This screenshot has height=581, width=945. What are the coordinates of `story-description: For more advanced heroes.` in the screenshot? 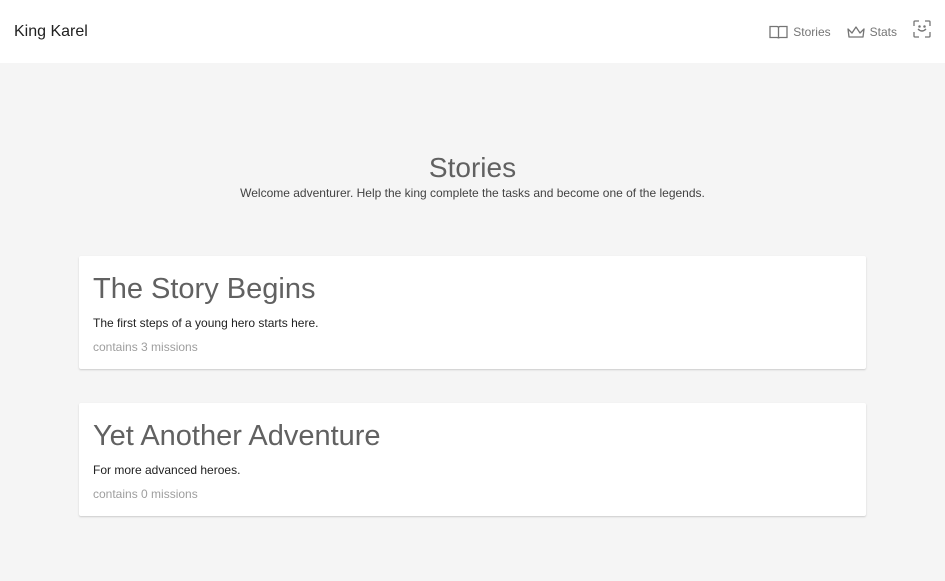 It's located at (167, 470).